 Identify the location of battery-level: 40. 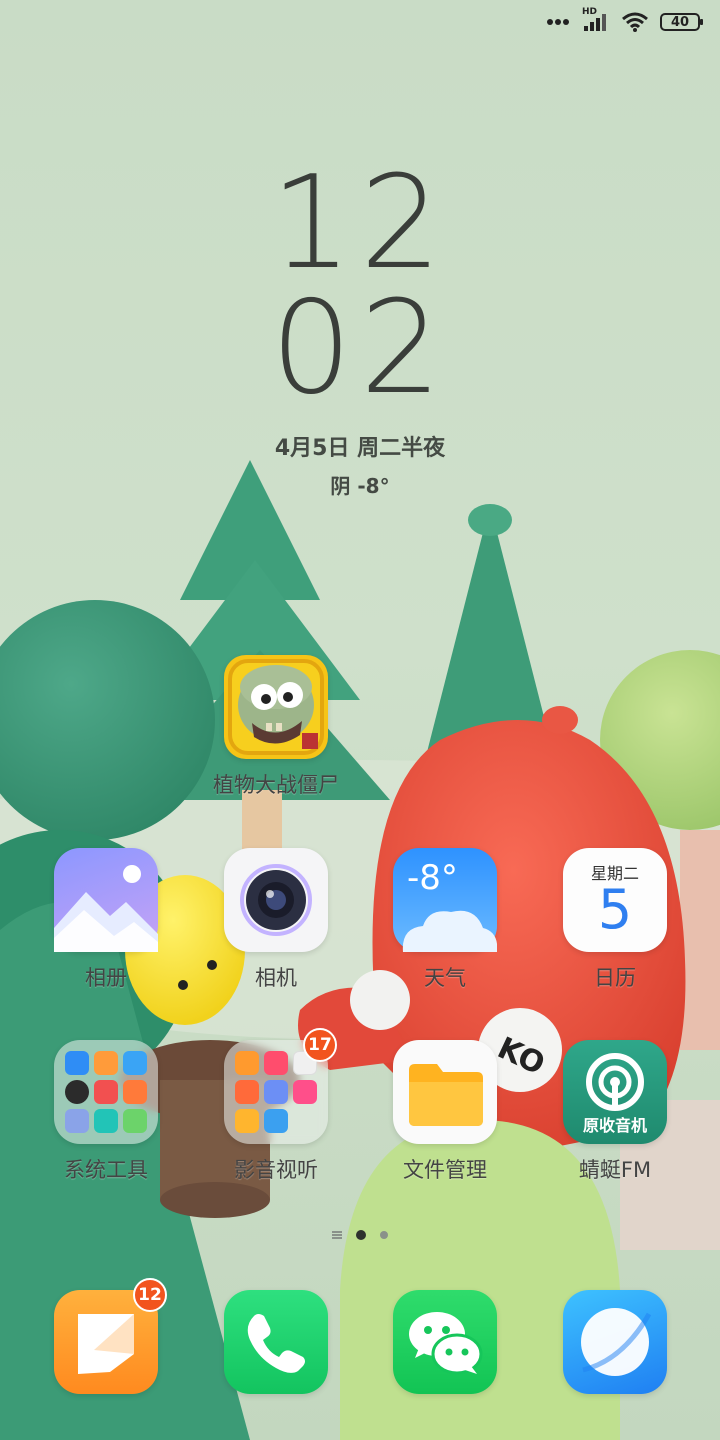
(680, 22).